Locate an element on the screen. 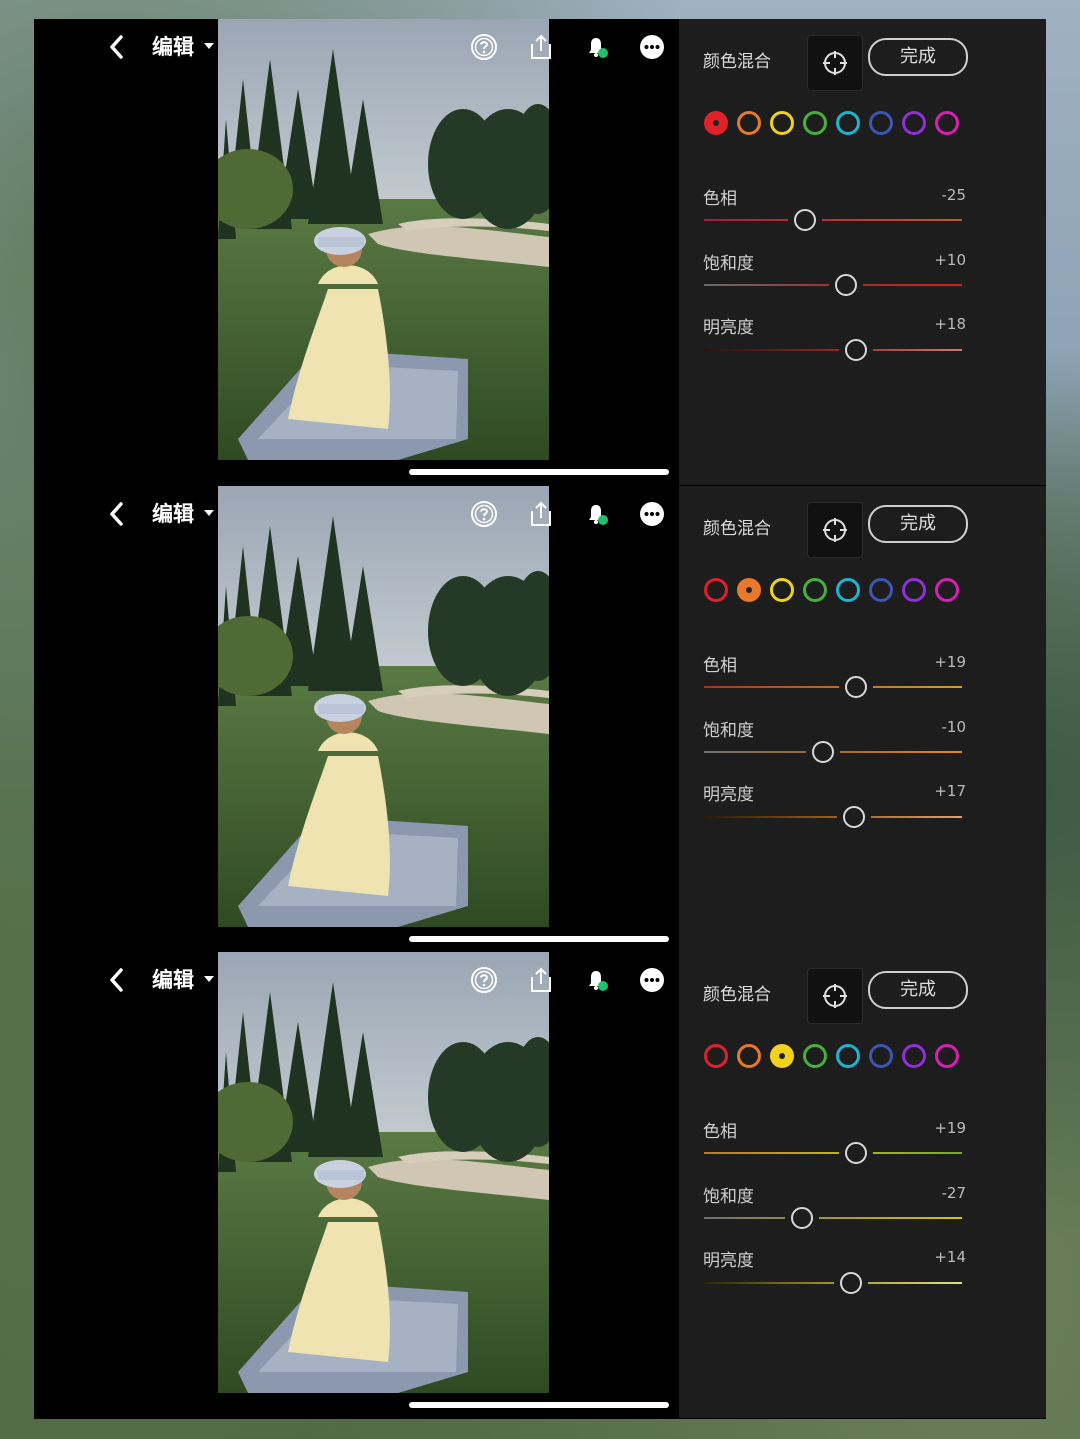 The width and height of the screenshot is (1080, 1439). slider-value: -25 is located at coordinates (954, 195).